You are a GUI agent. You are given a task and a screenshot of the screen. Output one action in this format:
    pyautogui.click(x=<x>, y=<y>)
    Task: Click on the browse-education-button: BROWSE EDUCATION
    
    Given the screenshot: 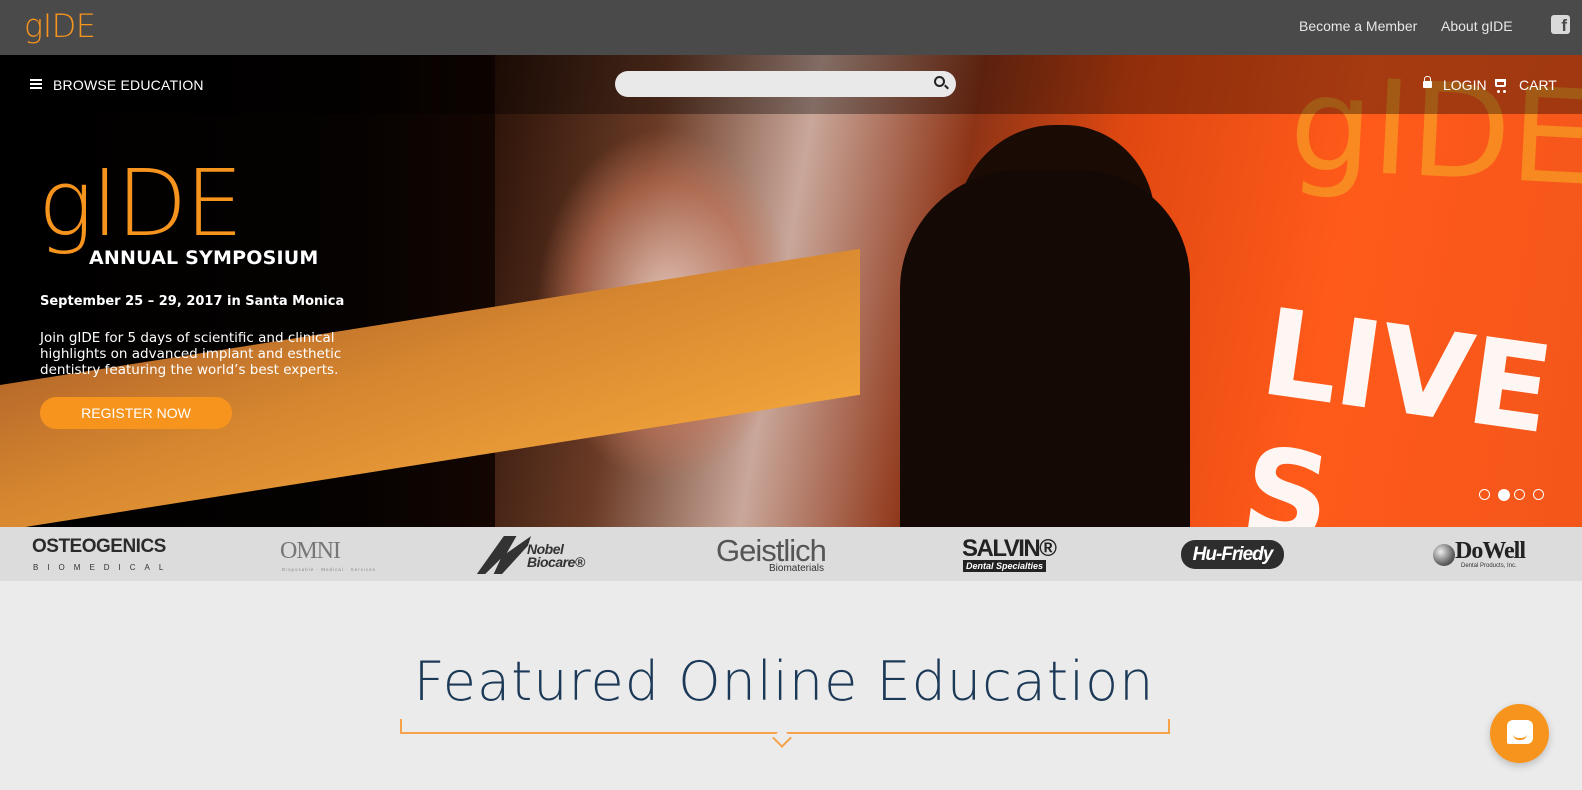 What is the action you would take?
    pyautogui.click(x=128, y=85)
    